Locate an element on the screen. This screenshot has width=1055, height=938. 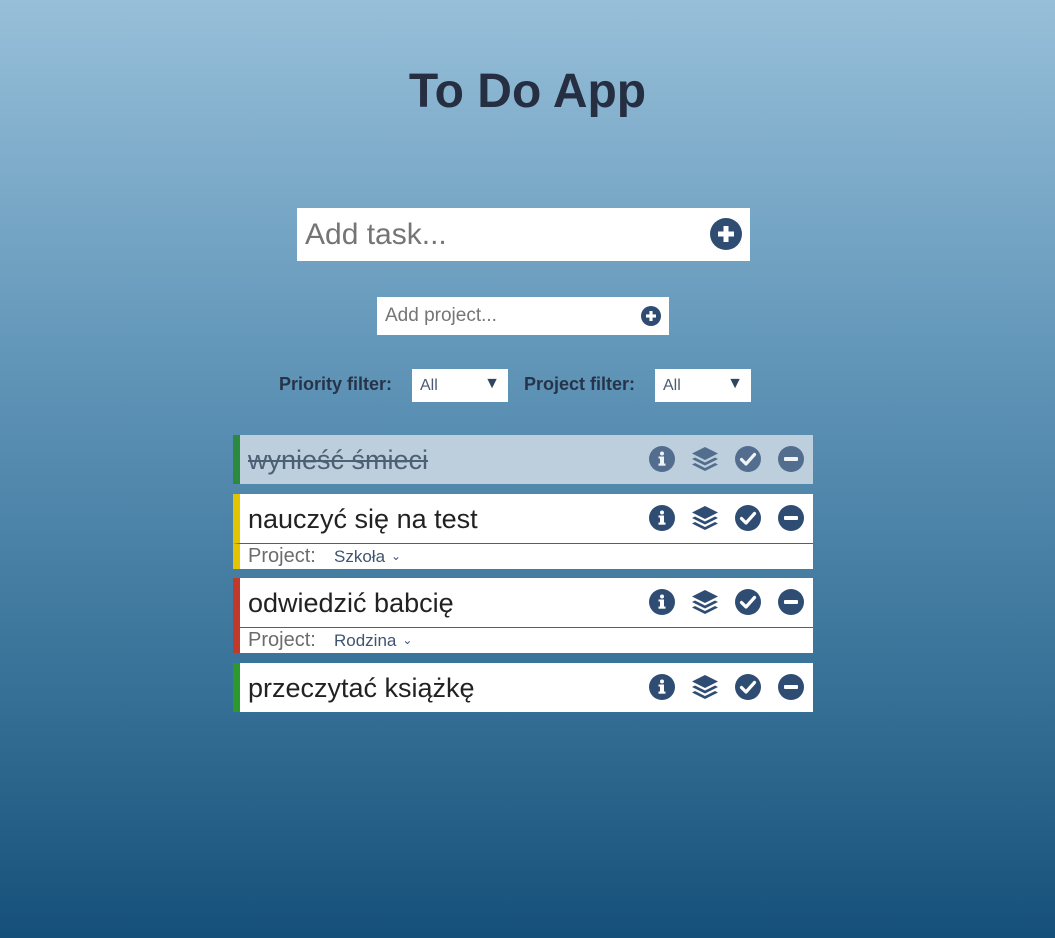
task-item: wynieść śmieci is located at coordinates (523, 459).